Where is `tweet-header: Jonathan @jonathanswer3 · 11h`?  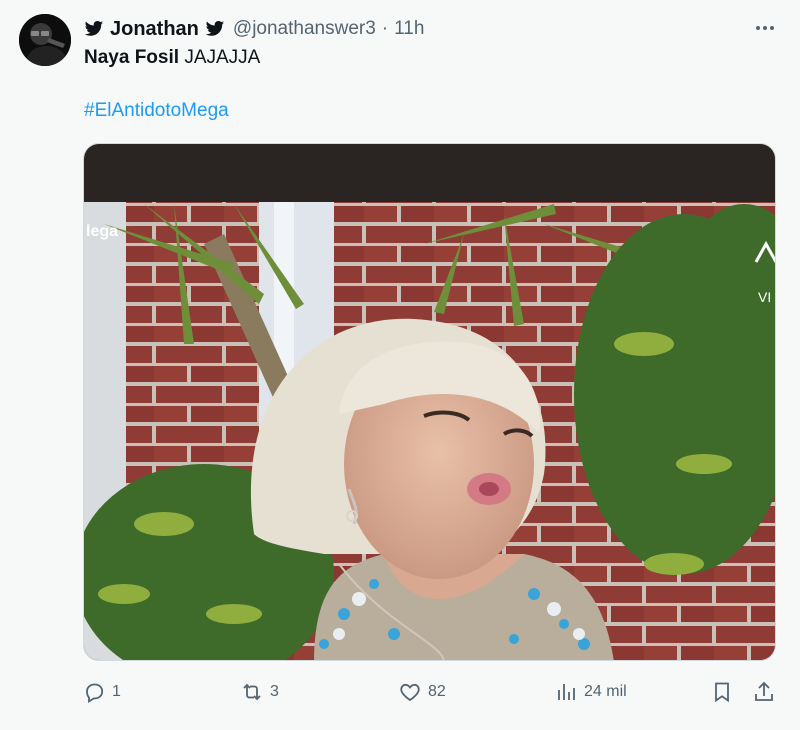 tweet-header: Jonathan @jonathanswer3 · 11h is located at coordinates (254, 29).